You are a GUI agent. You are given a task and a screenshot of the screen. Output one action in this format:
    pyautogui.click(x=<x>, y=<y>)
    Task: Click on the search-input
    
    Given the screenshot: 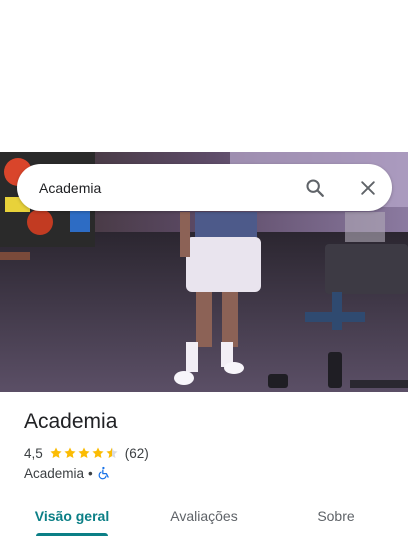 What is the action you would take?
    pyautogui.click(x=159, y=188)
    